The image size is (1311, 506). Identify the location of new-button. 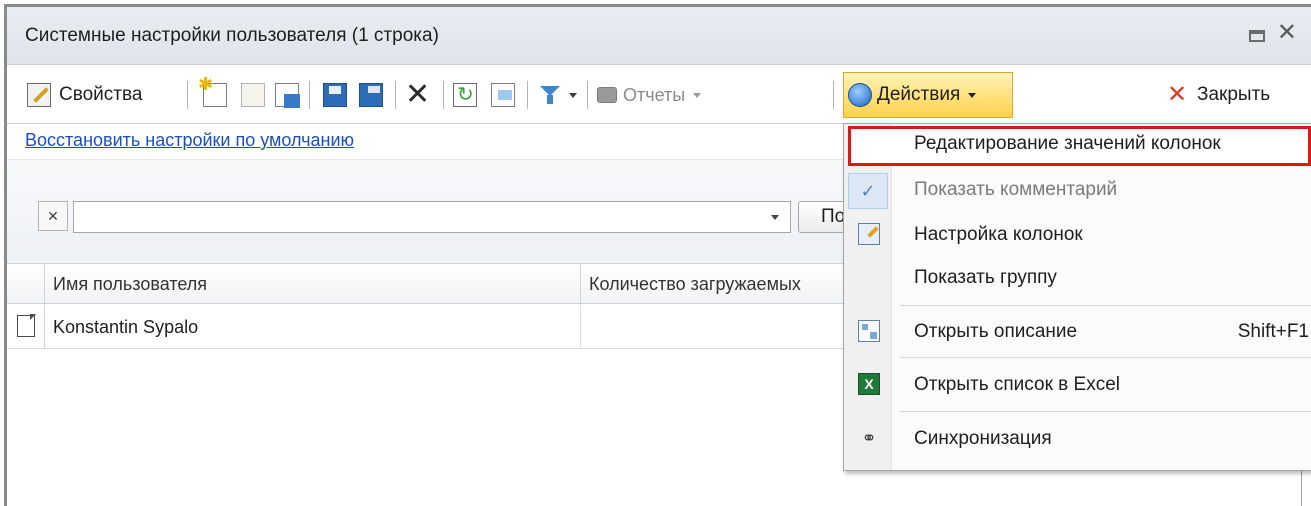
(212, 95).